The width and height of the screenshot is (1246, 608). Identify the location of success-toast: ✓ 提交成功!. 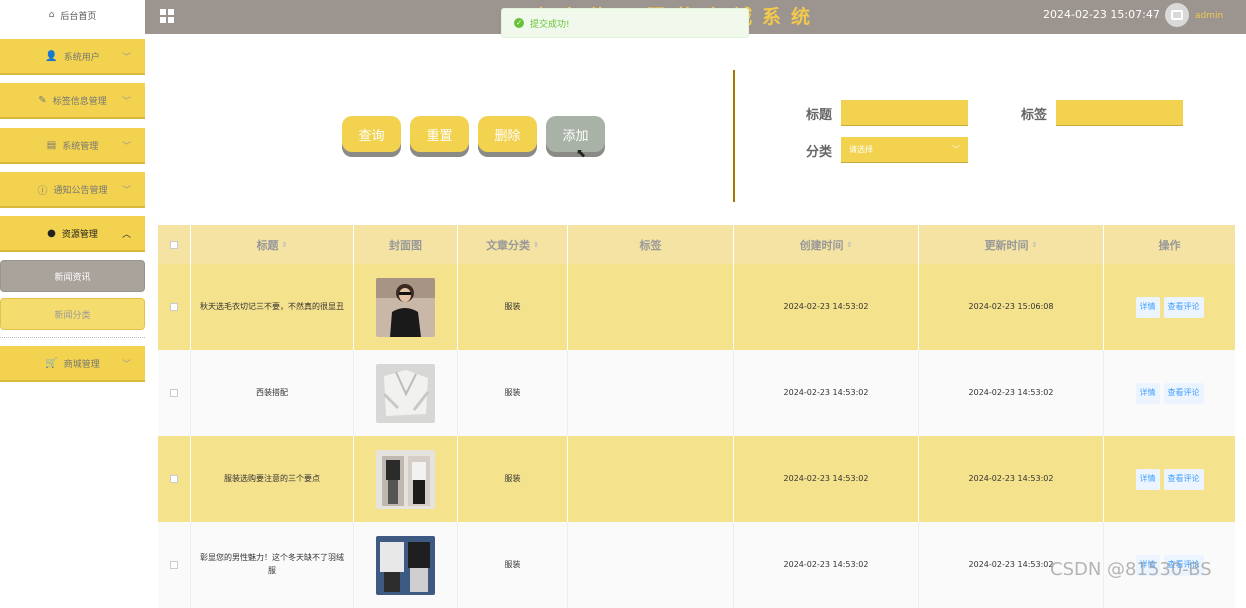
(625, 23).